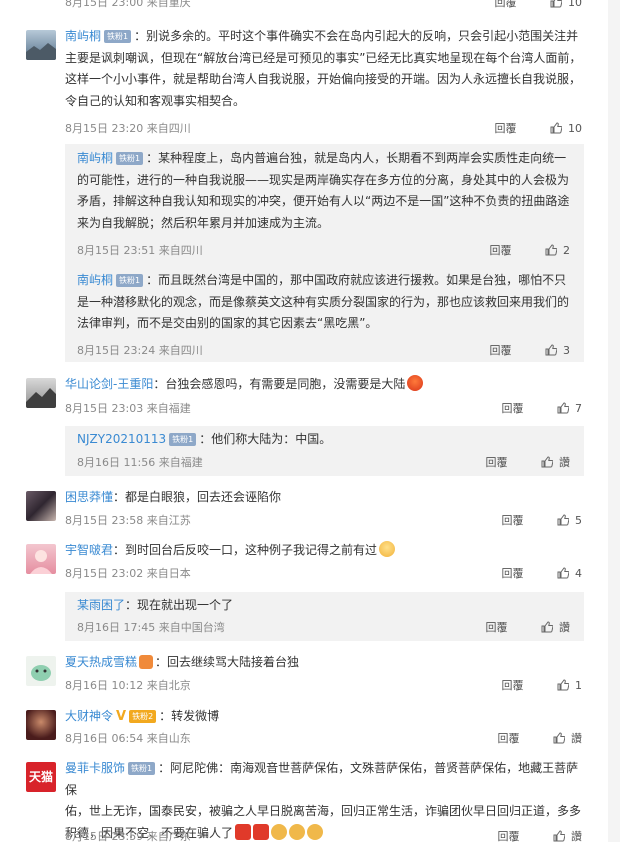  I want to click on reply-list: 某雨困了：现在就出现一个了 8月16日 17:45 来自中国台湾 回覆 讚, so click(324, 616).